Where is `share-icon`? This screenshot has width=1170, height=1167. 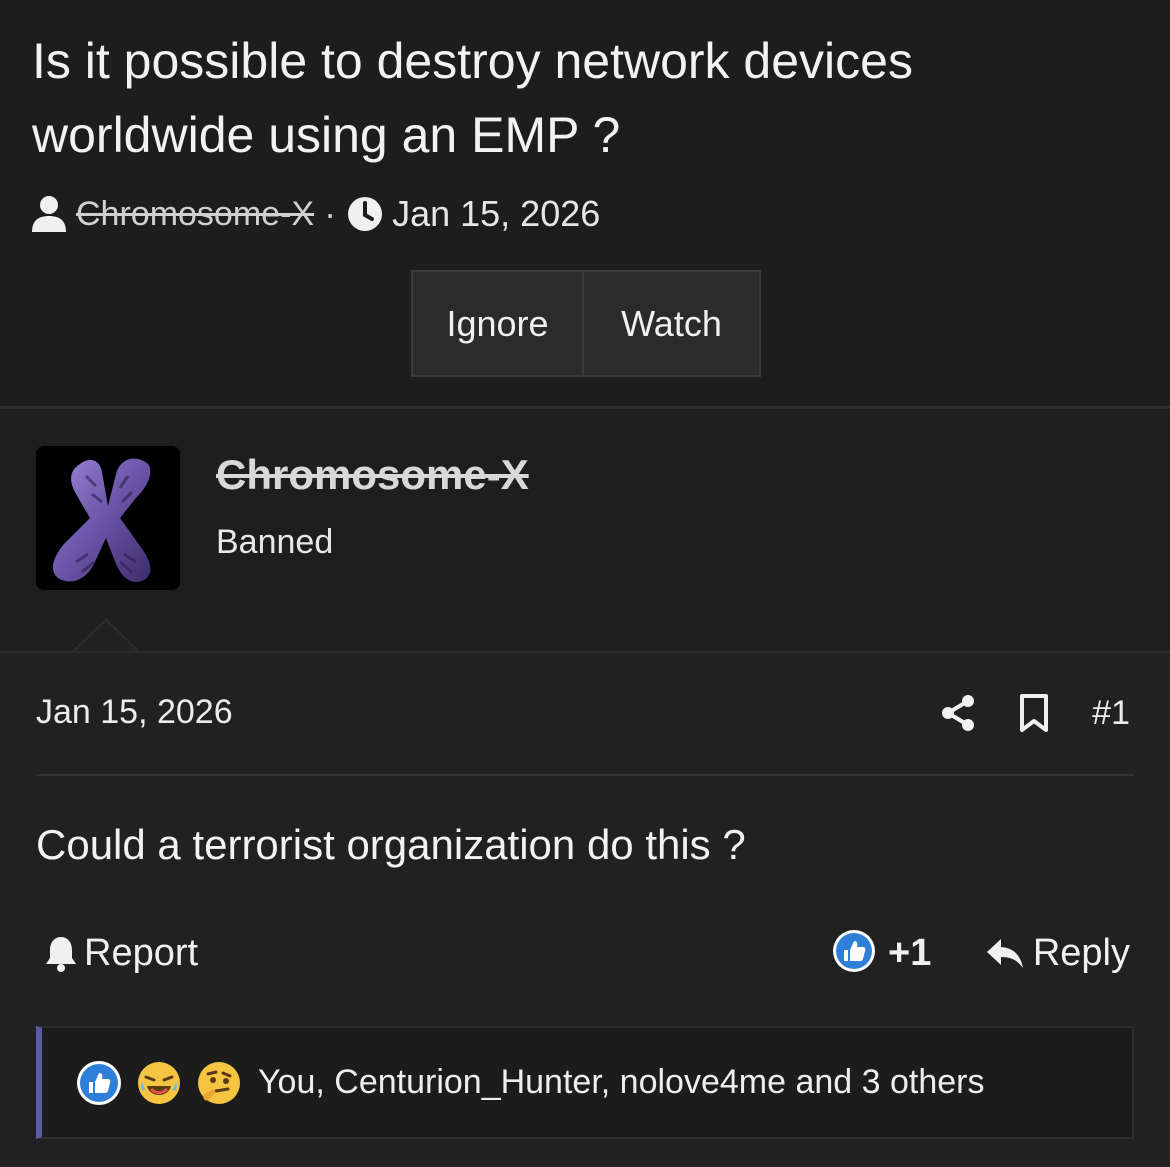
share-icon is located at coordinates (958, 713).